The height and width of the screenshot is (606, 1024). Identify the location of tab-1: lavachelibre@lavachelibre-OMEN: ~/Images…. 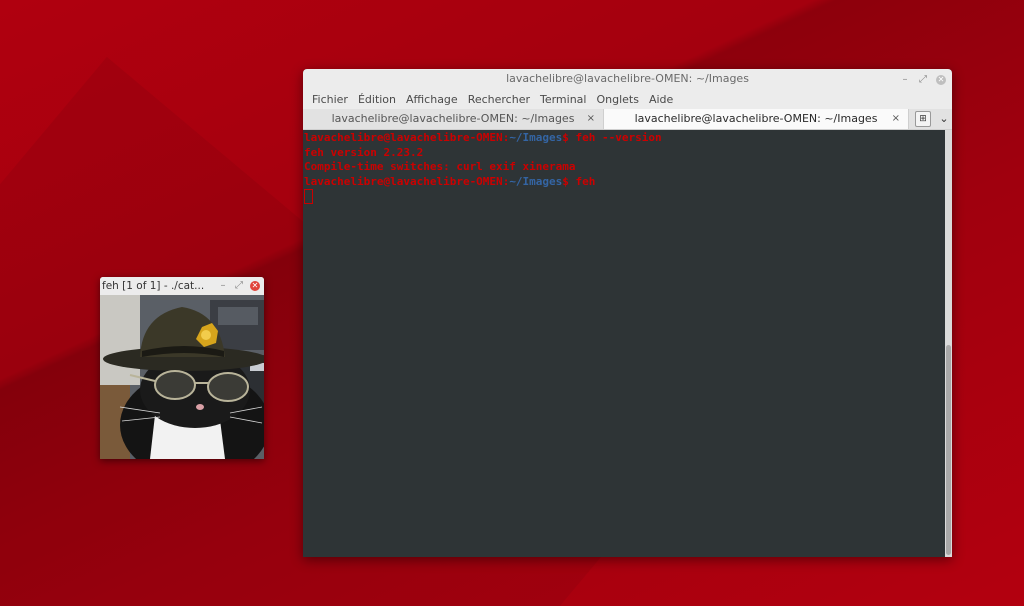
(453, 119).